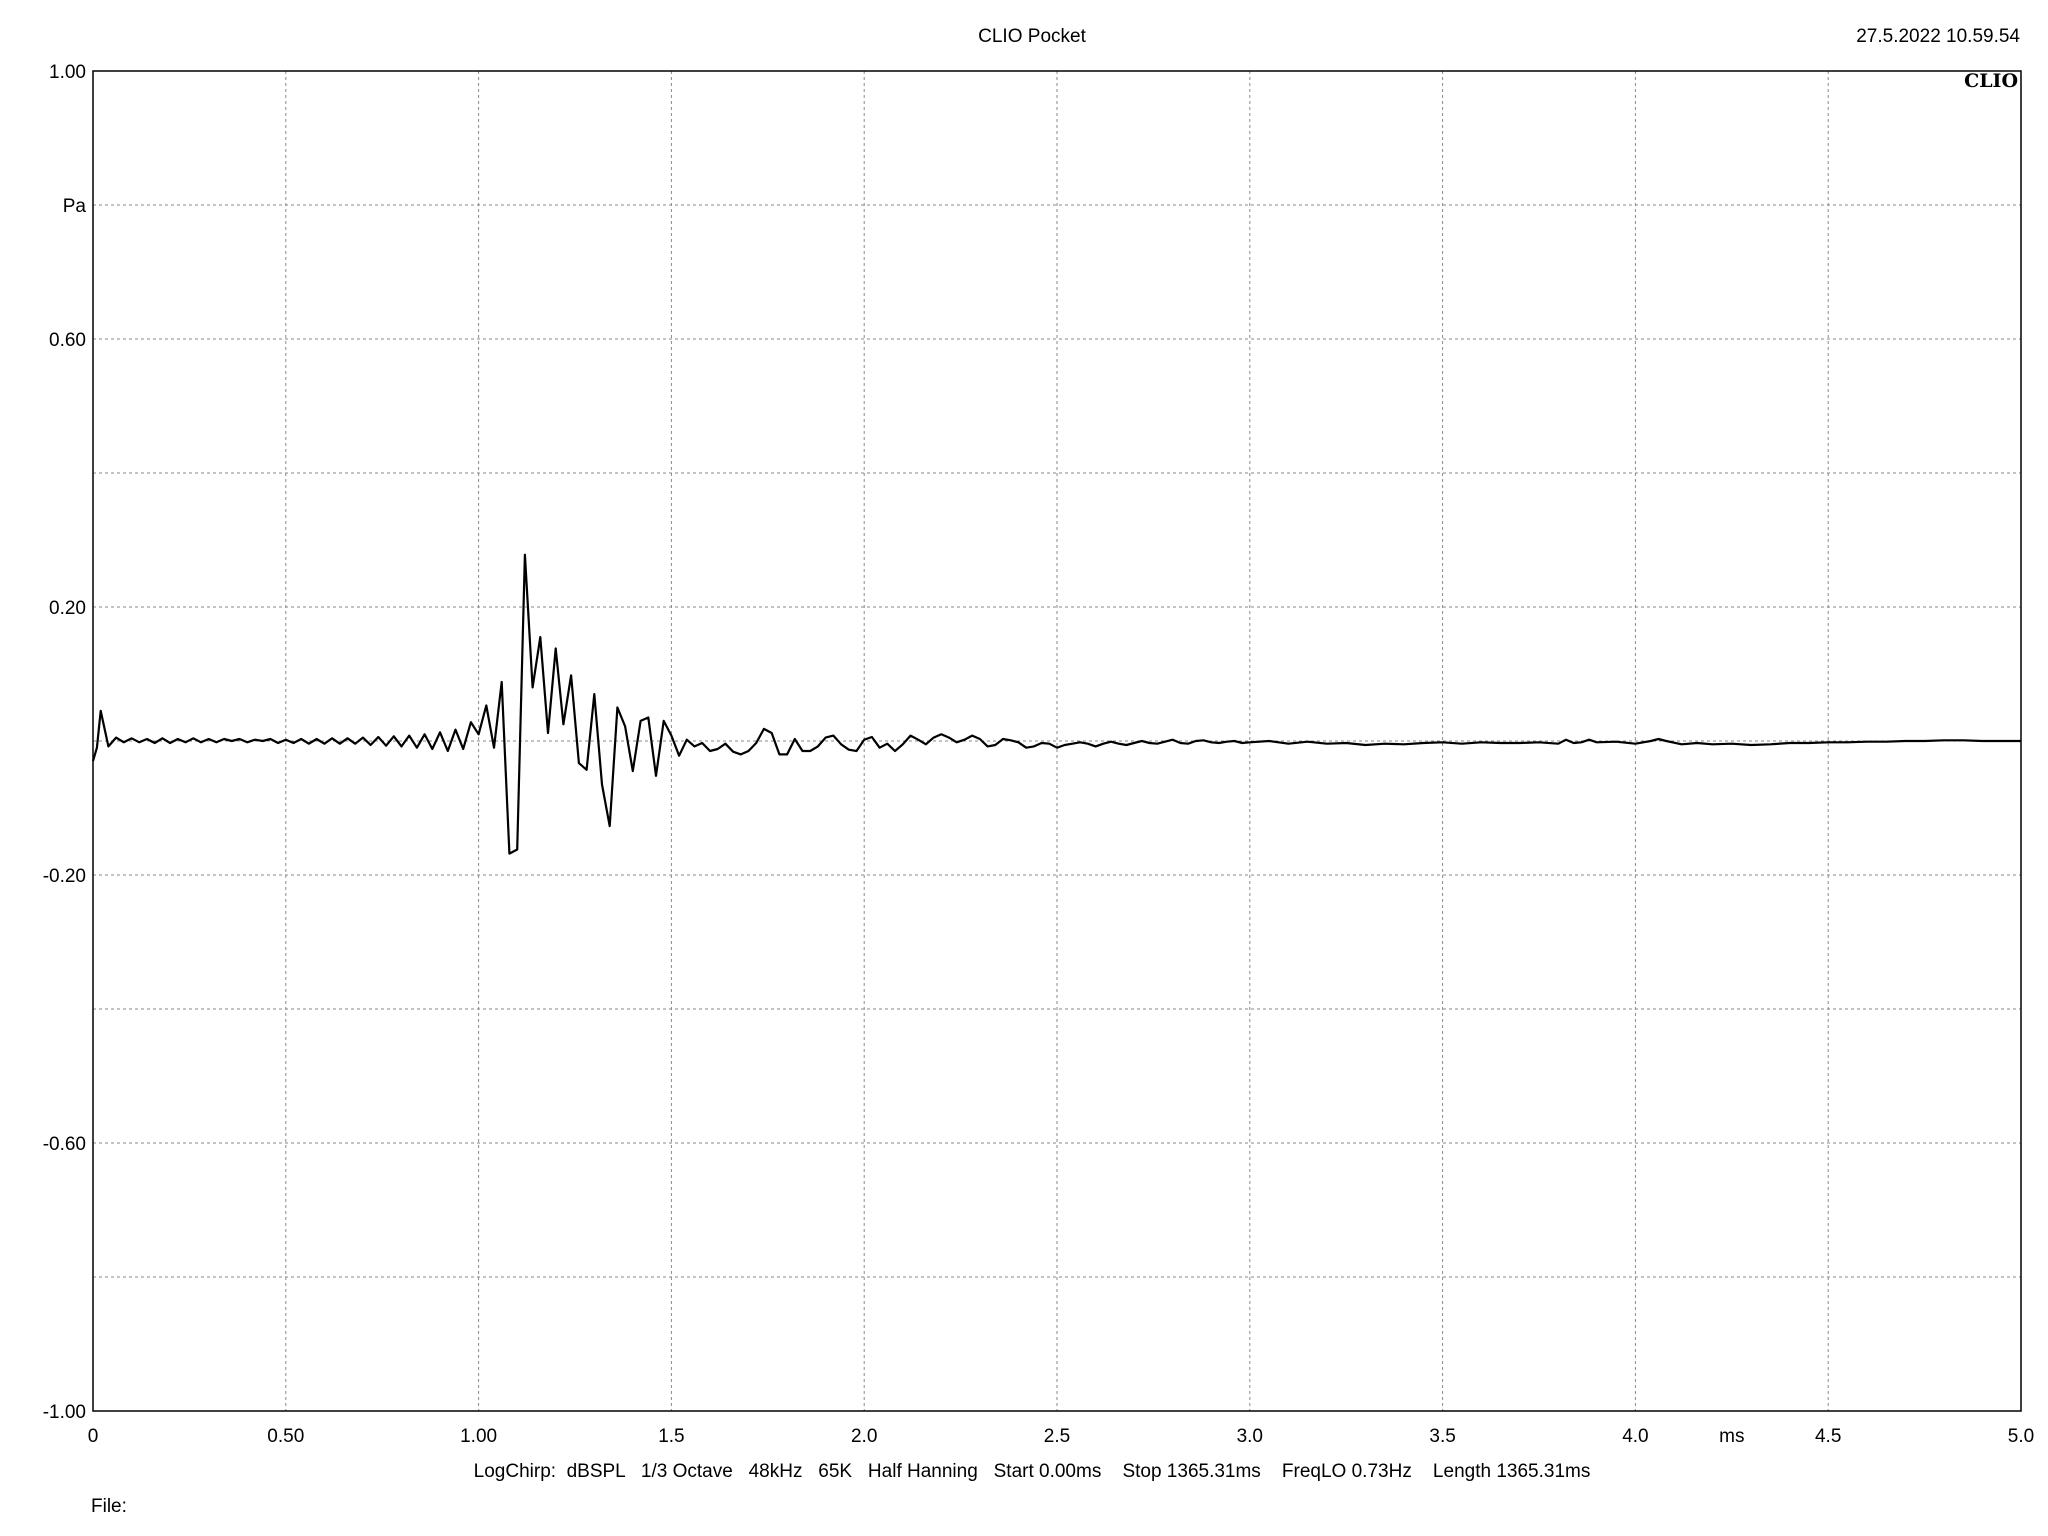 The image size is (2048, 1536). Describe the element at coordinates (1731, 1436) in the screenshot. I see `x-axis-unit-label: ms` at that location.